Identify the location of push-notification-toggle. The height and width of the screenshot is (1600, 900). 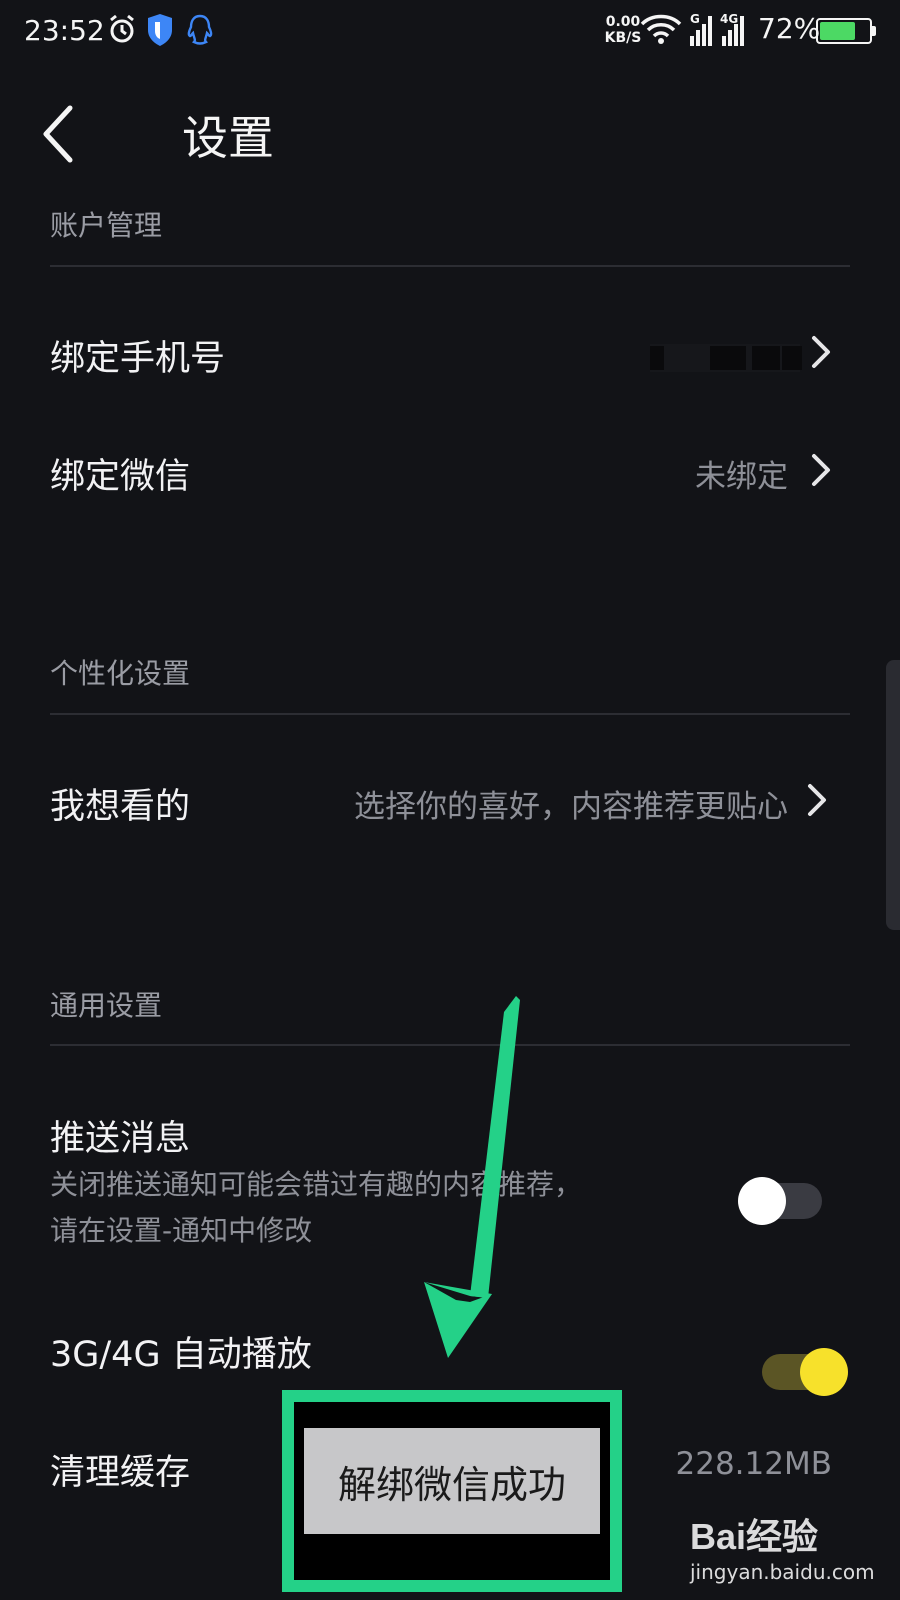
(780, 1201).